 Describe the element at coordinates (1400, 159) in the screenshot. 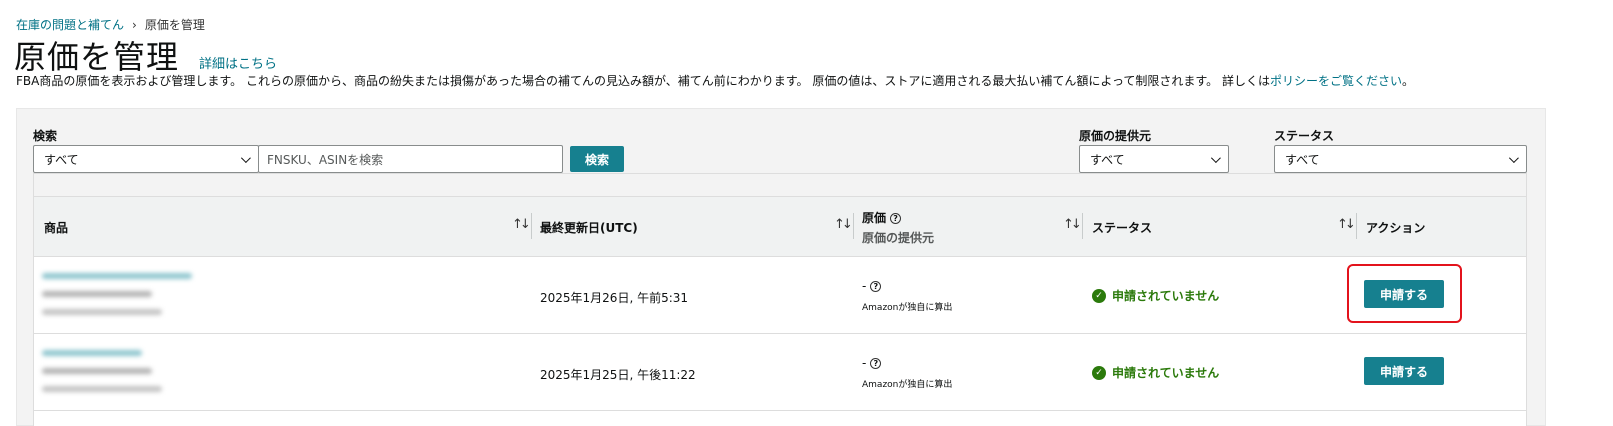

I see `status-select: すべて` at that location.